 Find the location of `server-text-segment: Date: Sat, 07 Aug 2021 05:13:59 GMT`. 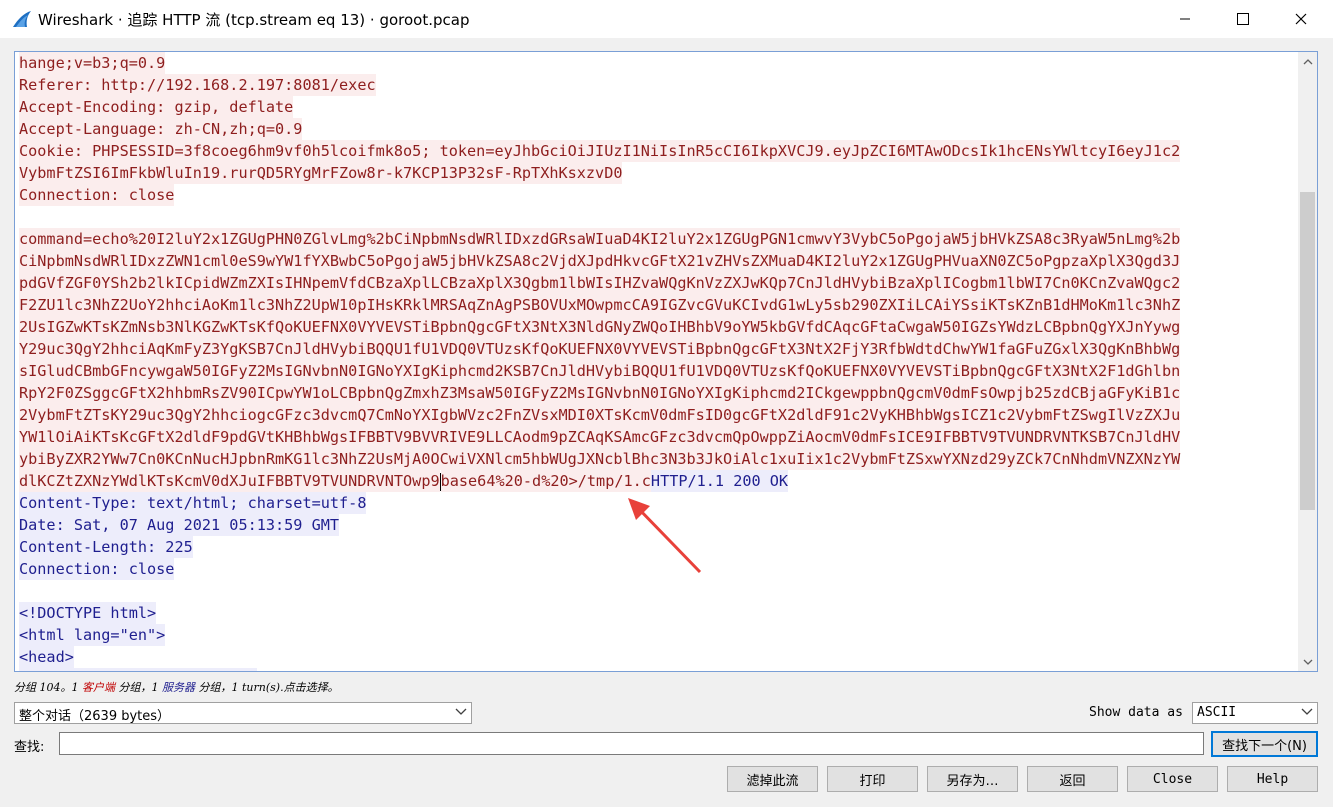

server-text-segment: Date: Sat, 07 Aug 2021 05:13:59 GMT is located at coordinates (179, 525).